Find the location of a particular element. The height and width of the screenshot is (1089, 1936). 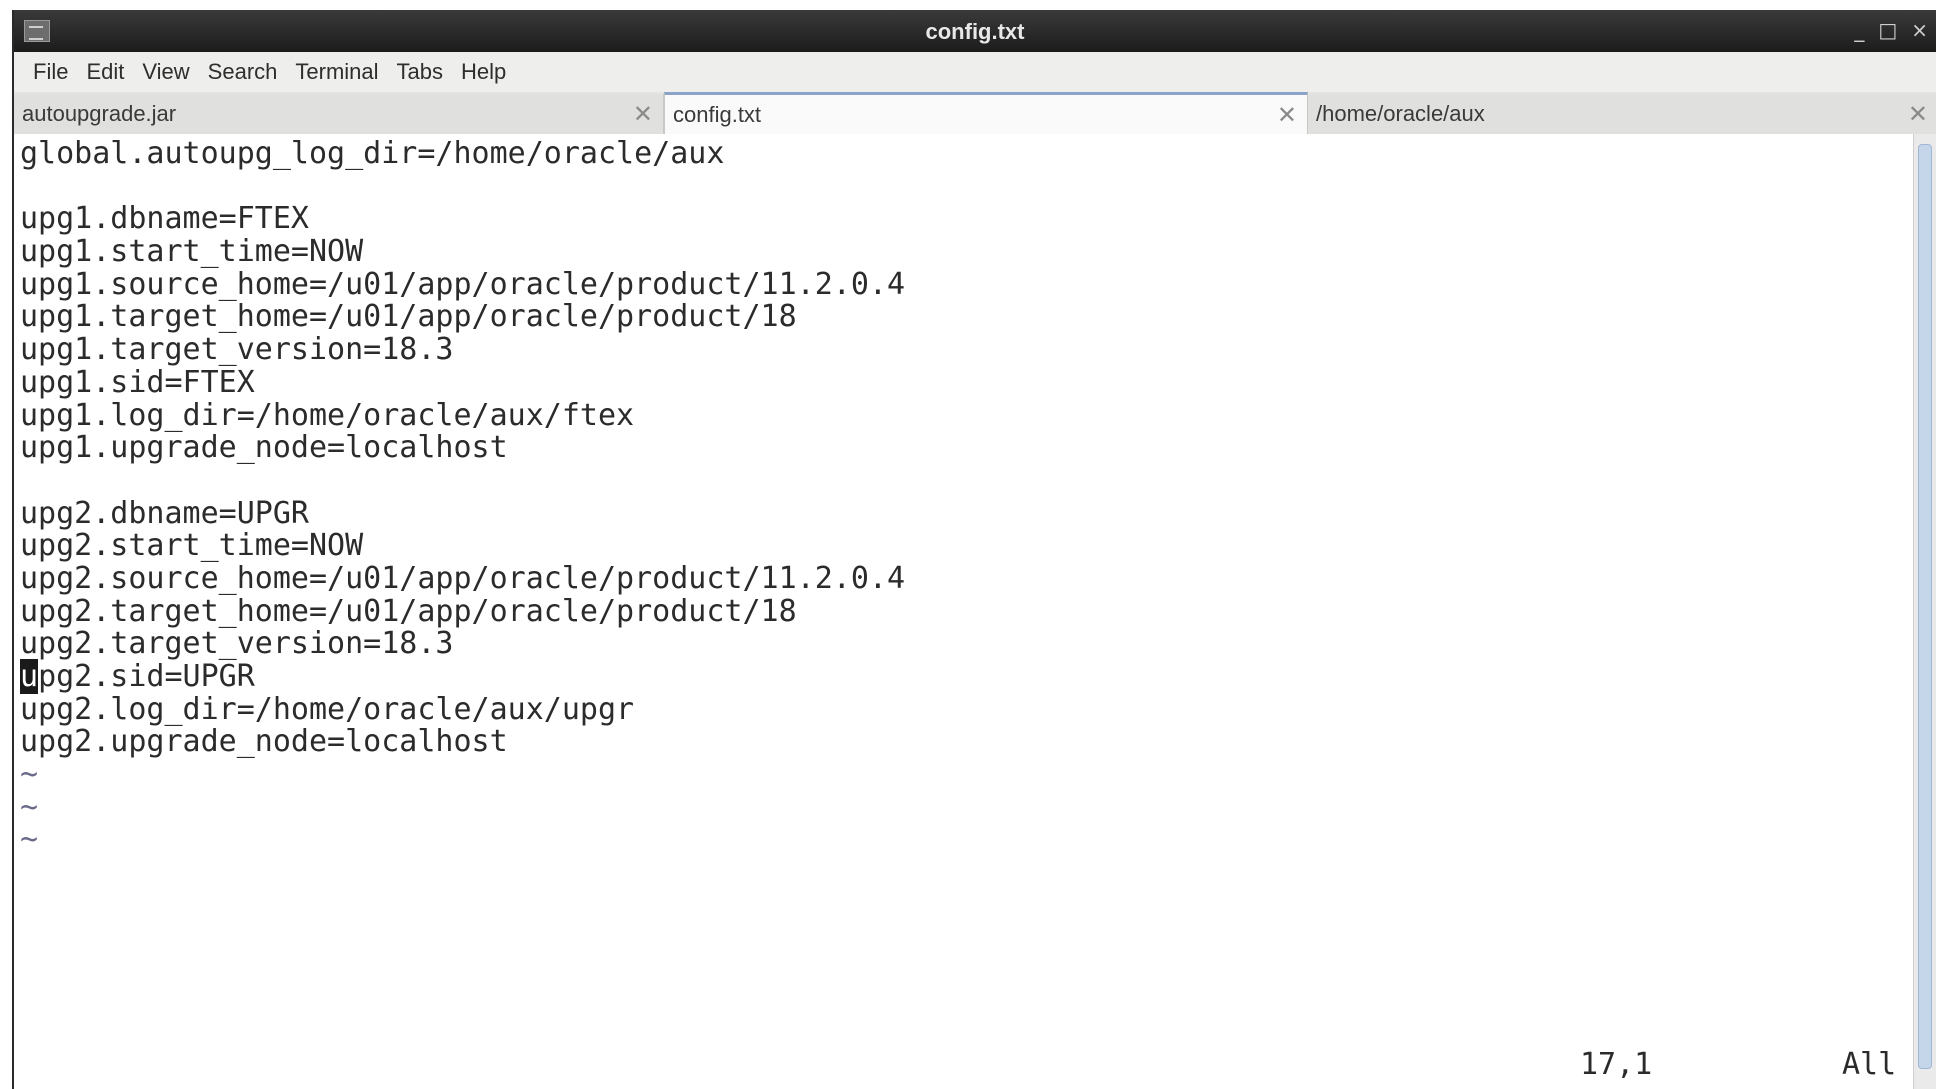

title-bar: config.txt _ □ × is located at coordinates (975, 31).